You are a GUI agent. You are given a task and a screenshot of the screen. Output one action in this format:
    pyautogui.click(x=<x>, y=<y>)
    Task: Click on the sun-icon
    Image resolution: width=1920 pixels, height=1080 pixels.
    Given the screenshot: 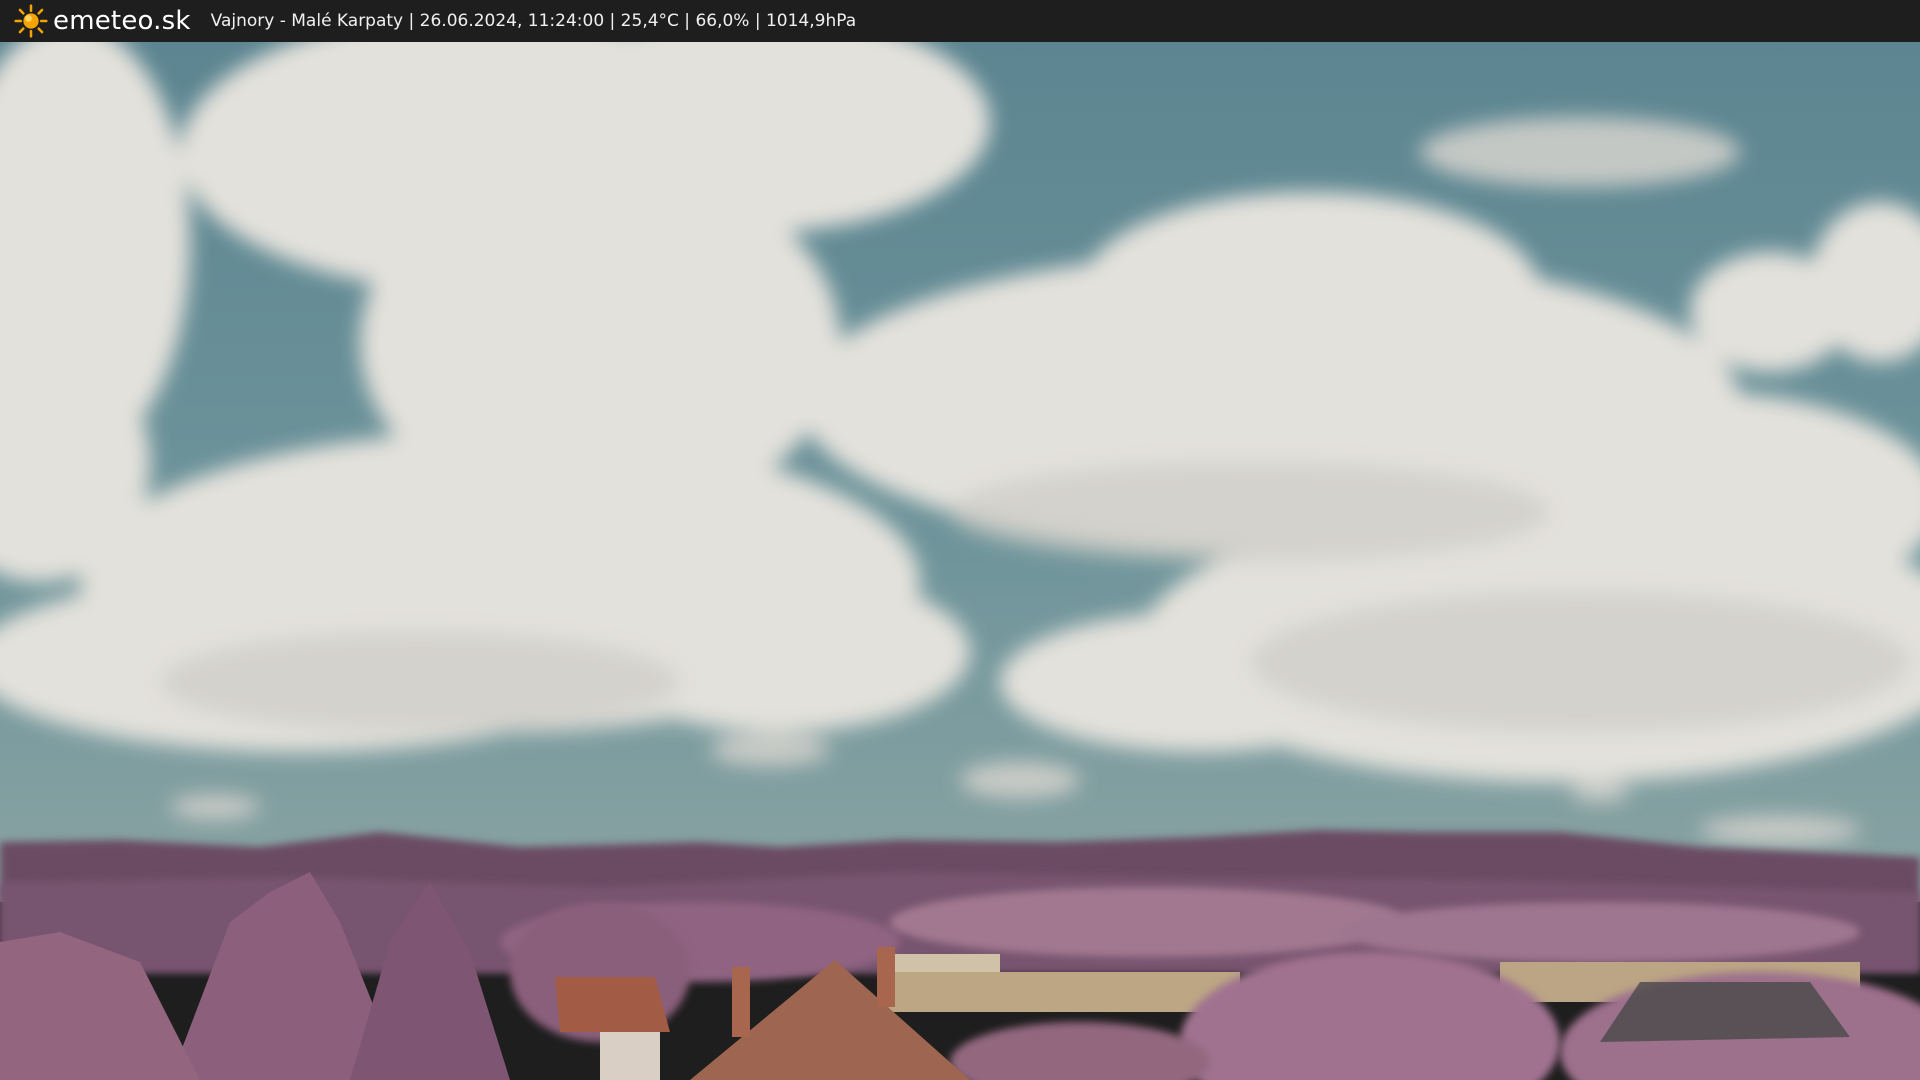 What is the action you would take?
    pyautogui.click(x=31, y=21)
    